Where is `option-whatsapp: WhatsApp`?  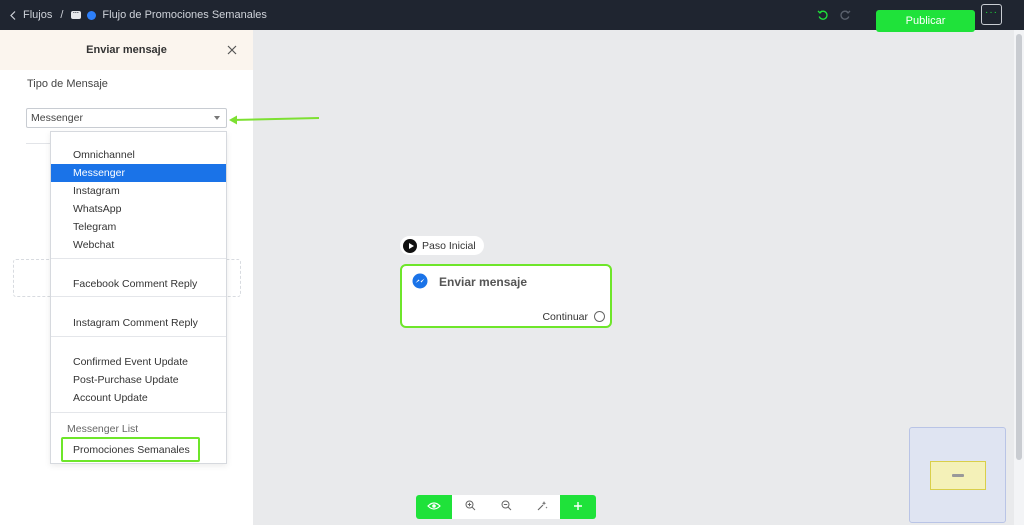
option-whatsapp: WhatsApp is located at coordinates (138, 209).